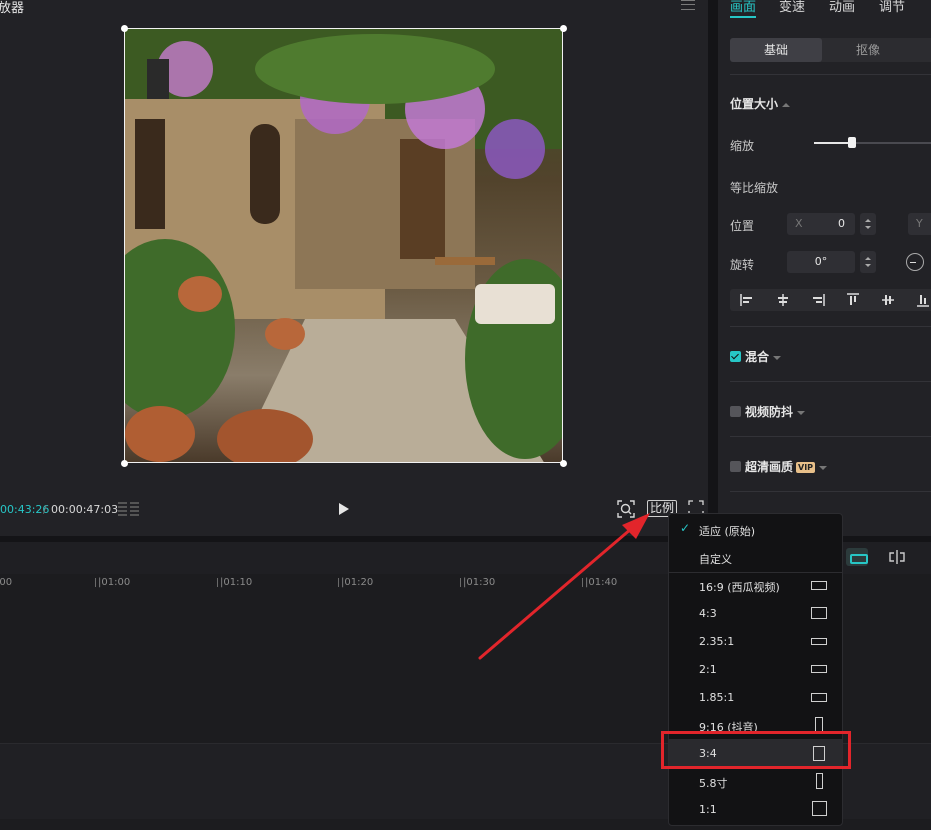 The height and width of the screenshot is (830, 931). What do you see at coordinates (708, 809) in the screenshot?
I see `ratio-option-label: 1:1` at bounding box center [708, 809].